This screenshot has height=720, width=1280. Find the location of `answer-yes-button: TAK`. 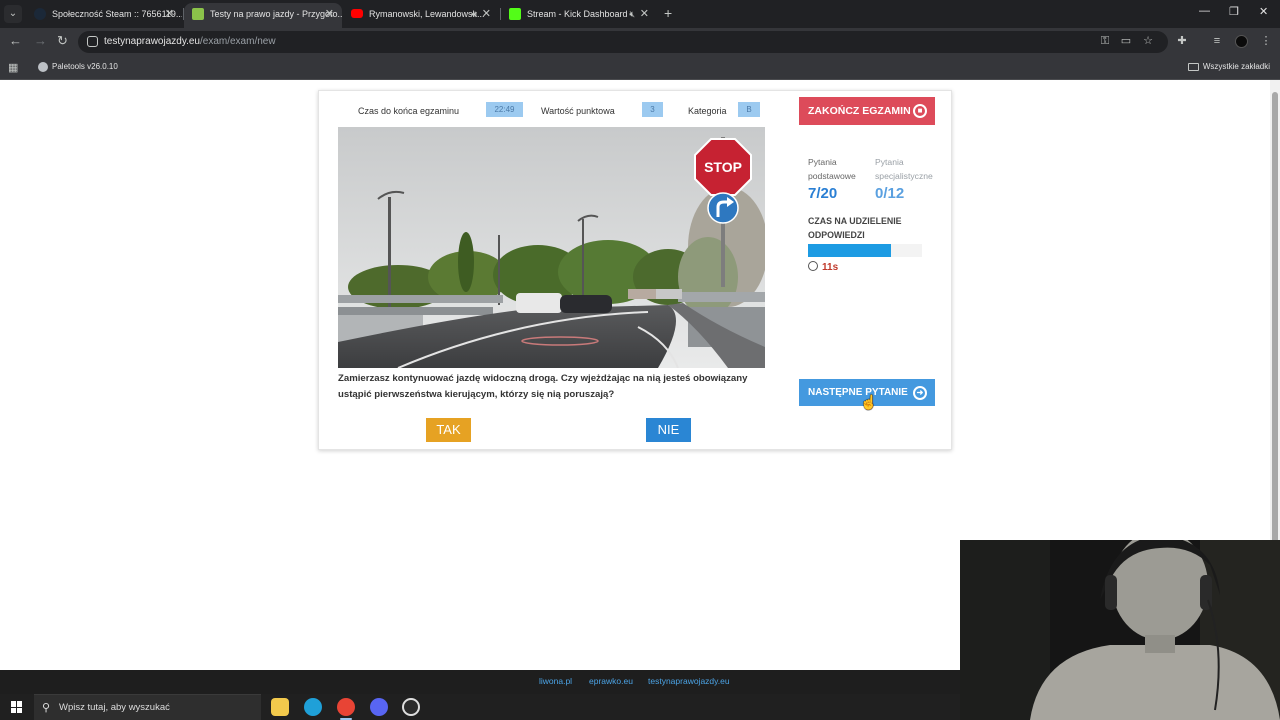

answer-yes-button: TAK is located at coordinates (448, 430).